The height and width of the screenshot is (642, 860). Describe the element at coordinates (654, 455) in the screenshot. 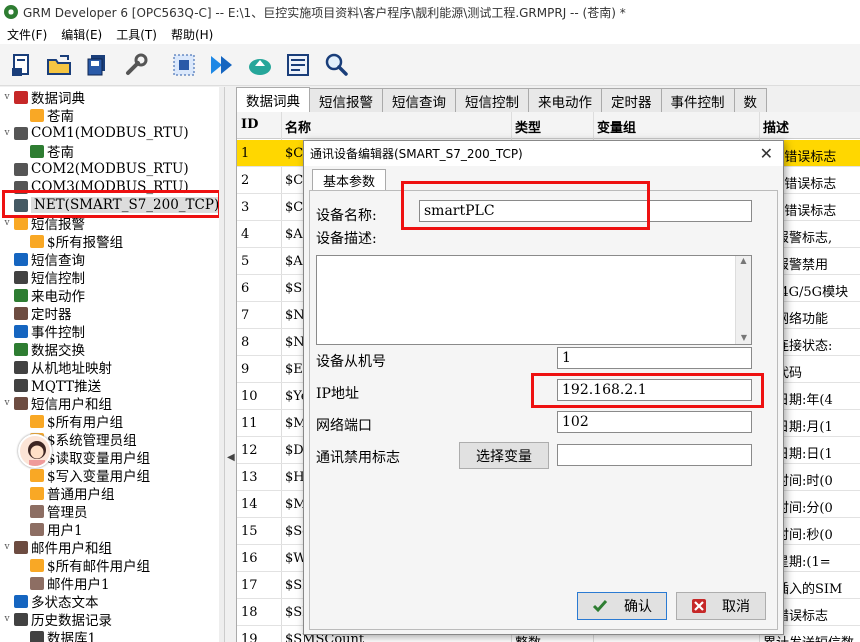

I see `disable-flag-input` at that location.